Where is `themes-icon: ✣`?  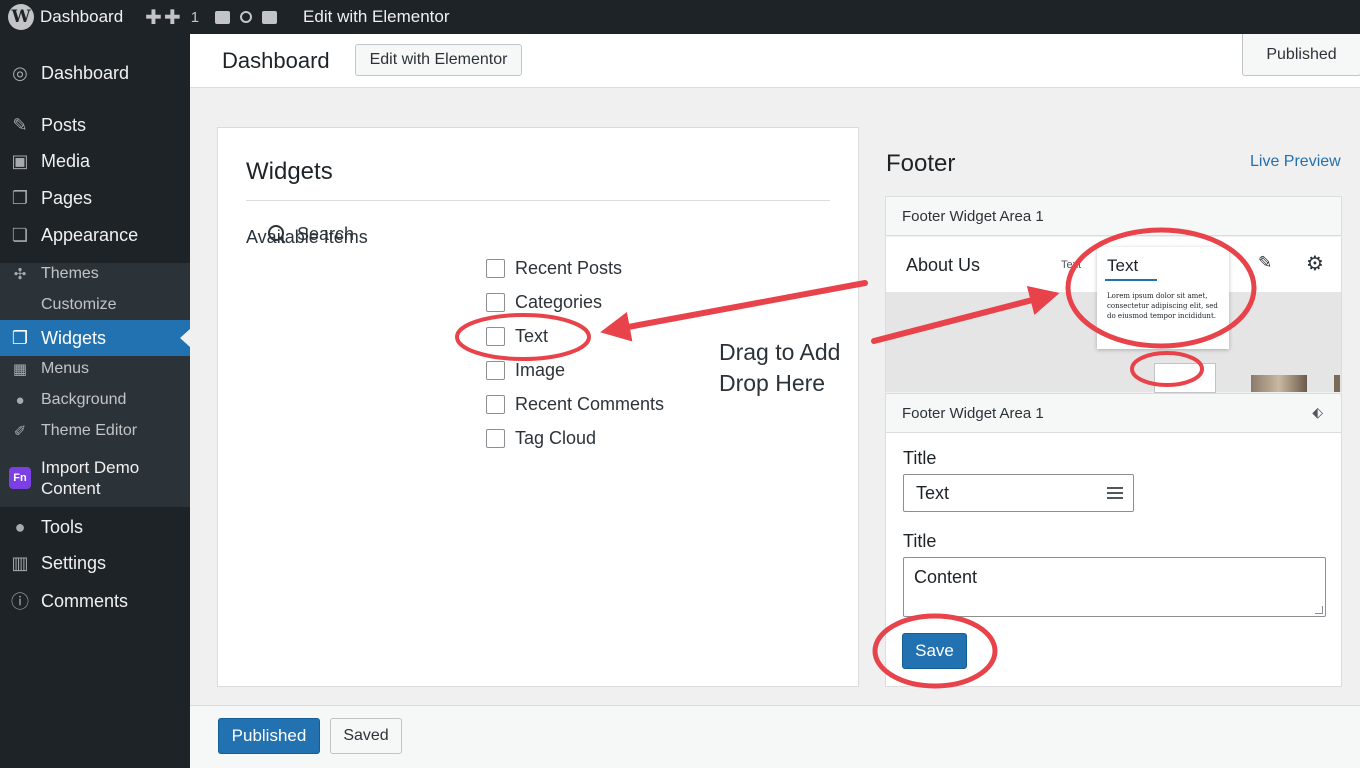 themes-icon: ✣ is located at coordinates (20, 274).